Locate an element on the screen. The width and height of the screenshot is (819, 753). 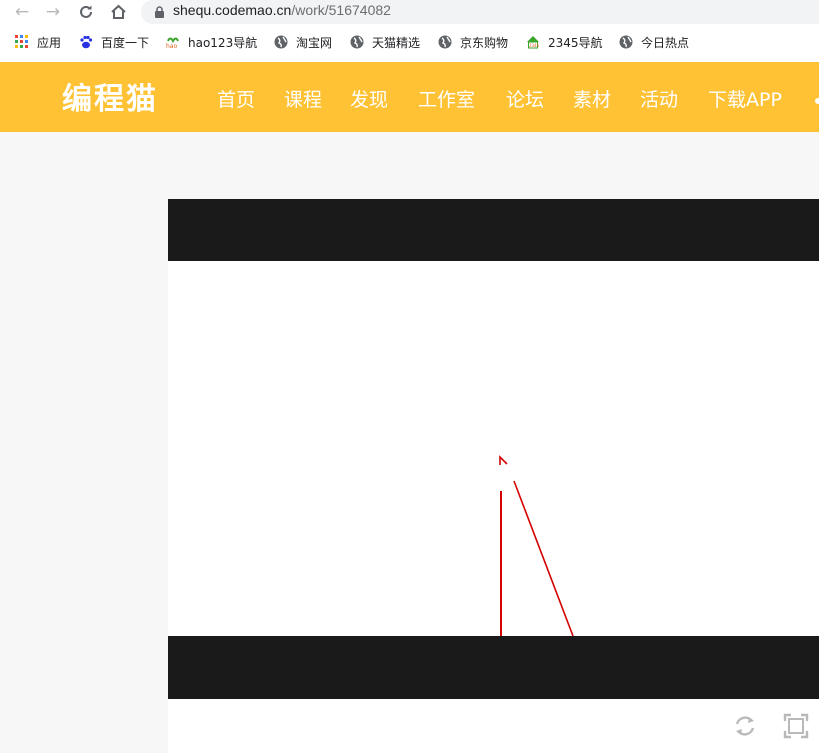
bookmark-label: 天猫精选 is located at coordinates (396, 43).